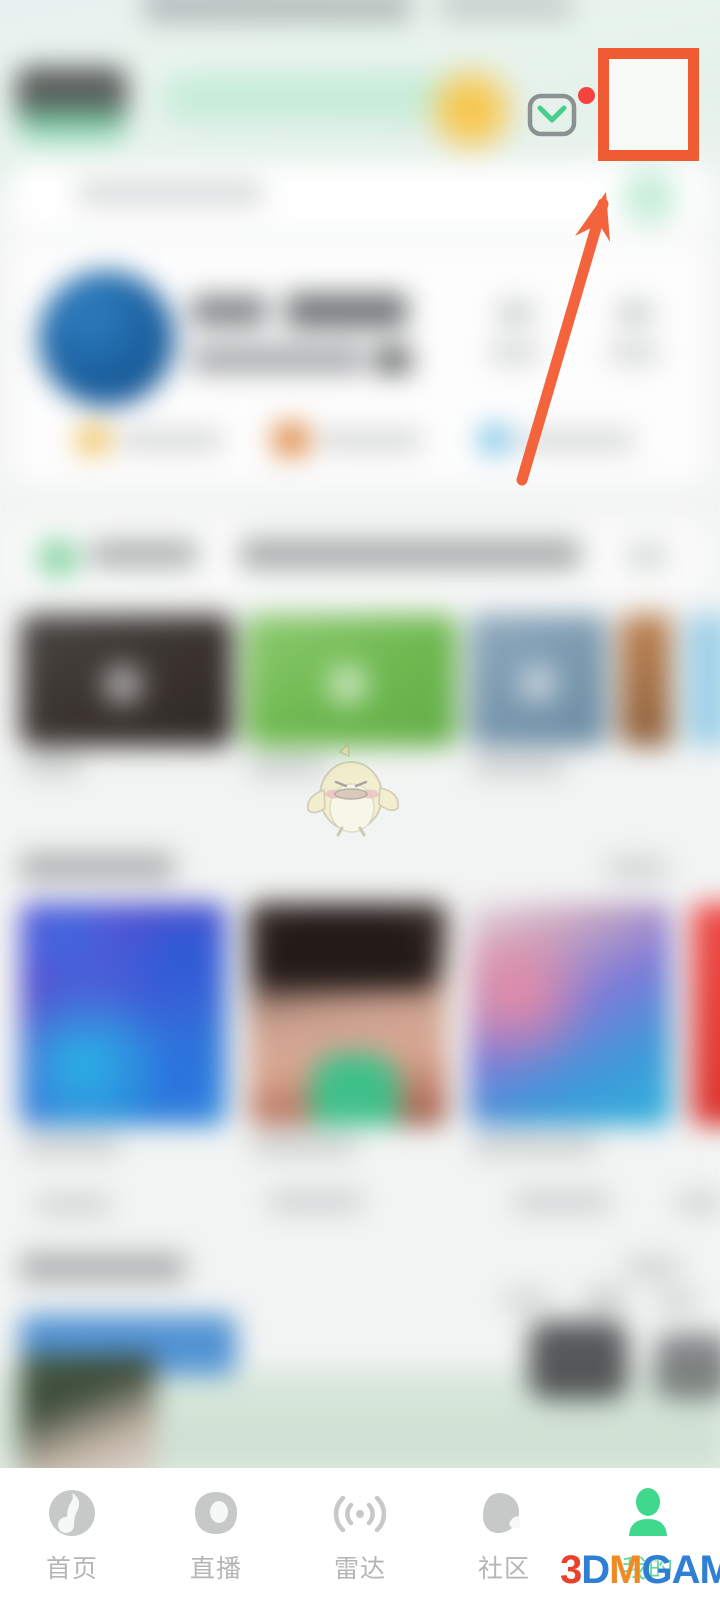 The width and height of the screenshot is (720, 1600). What do you see at coordinates (571, 1570) in the screenshot?
I see `wm-char-0: 3` at bounding box center [571, 1570].